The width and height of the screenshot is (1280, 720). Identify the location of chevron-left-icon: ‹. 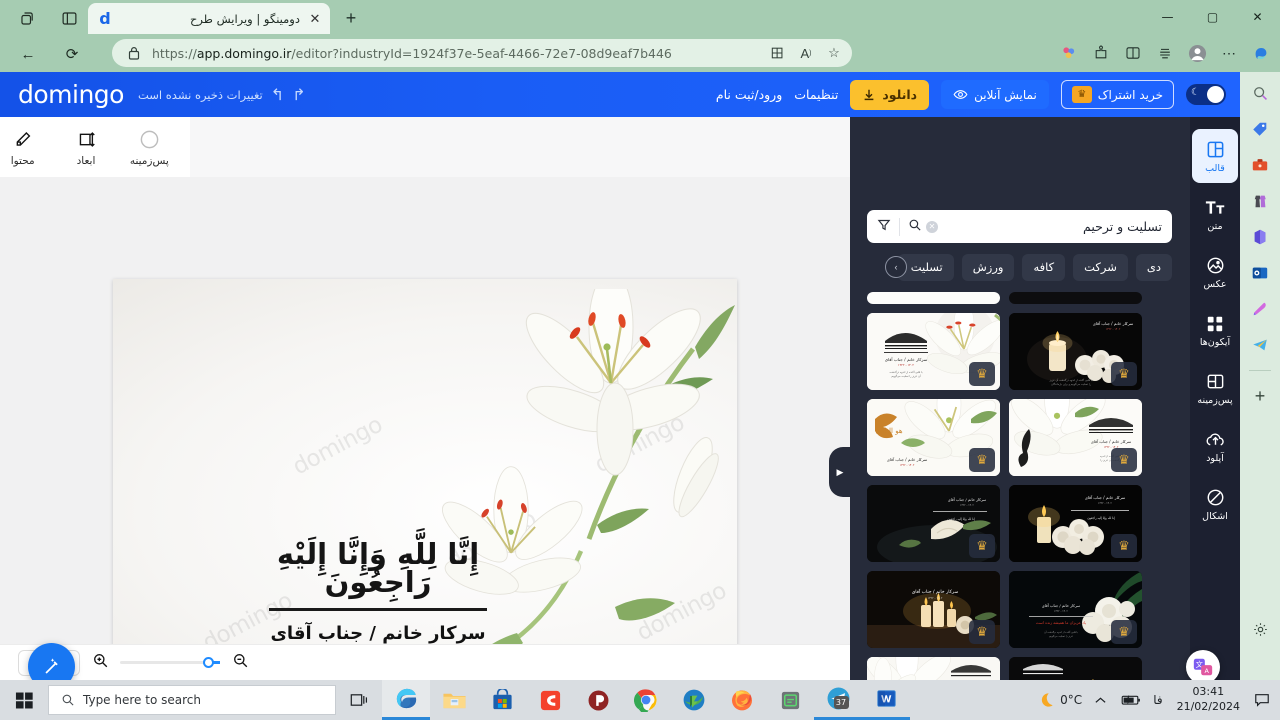
(896, 267).